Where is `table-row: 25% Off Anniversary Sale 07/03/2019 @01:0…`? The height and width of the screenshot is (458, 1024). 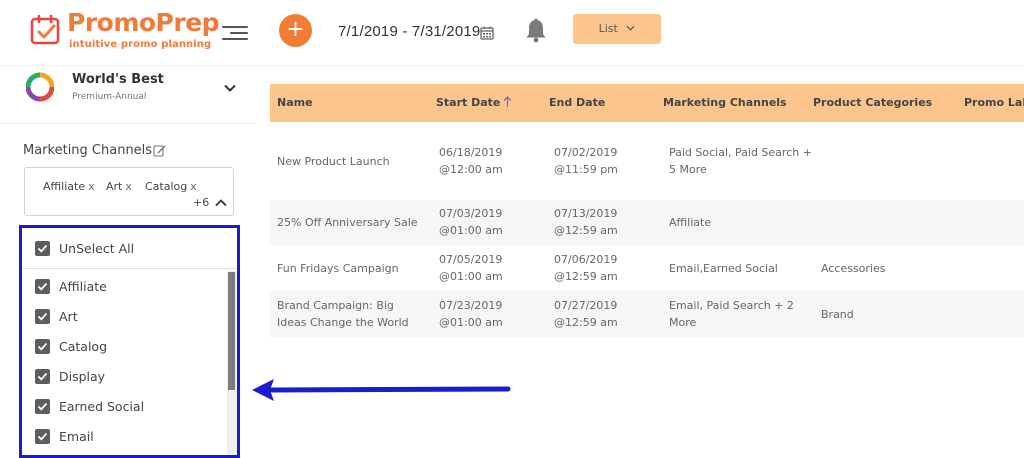 table-row: 25% Off Anniversary Sale 07/03/2019 @01:0… is located at coordinates (647, 222).